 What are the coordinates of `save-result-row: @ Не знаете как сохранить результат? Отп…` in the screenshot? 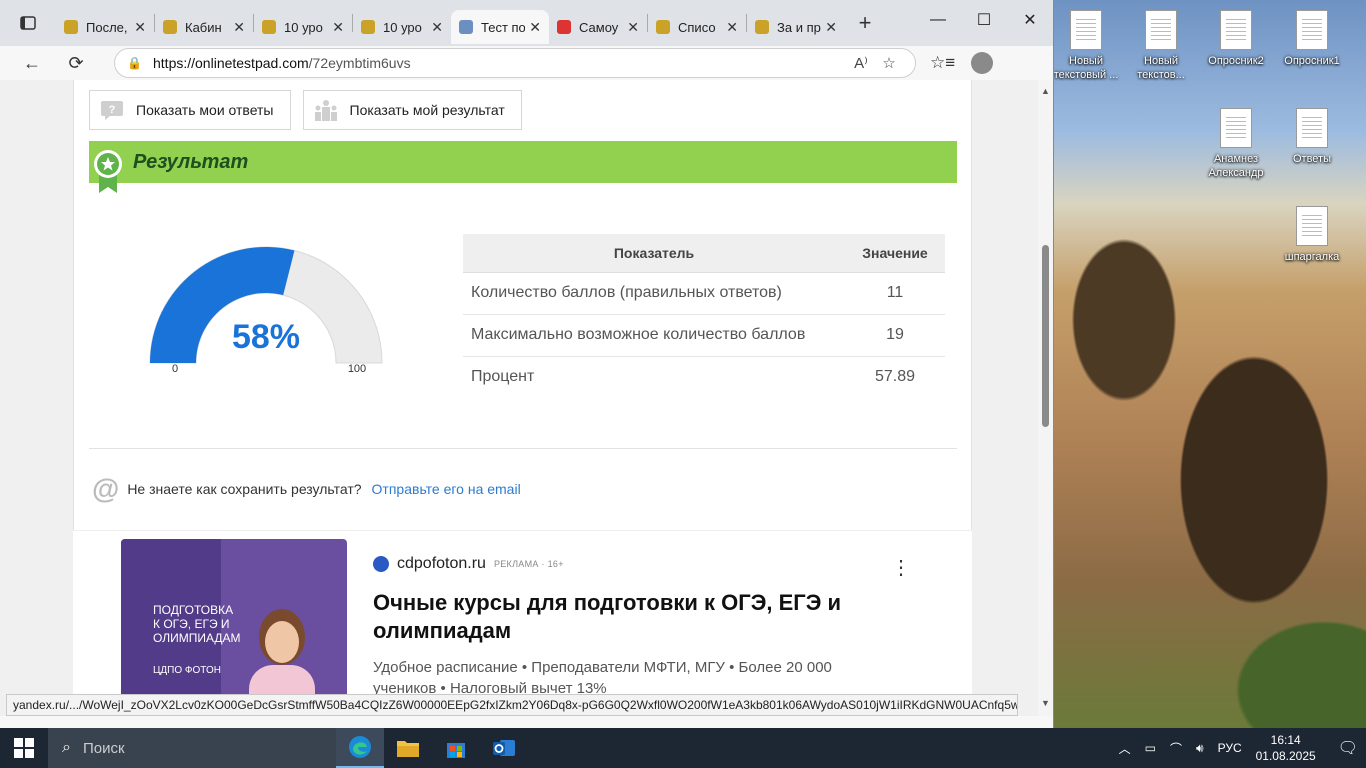 It's located at (306, 489).